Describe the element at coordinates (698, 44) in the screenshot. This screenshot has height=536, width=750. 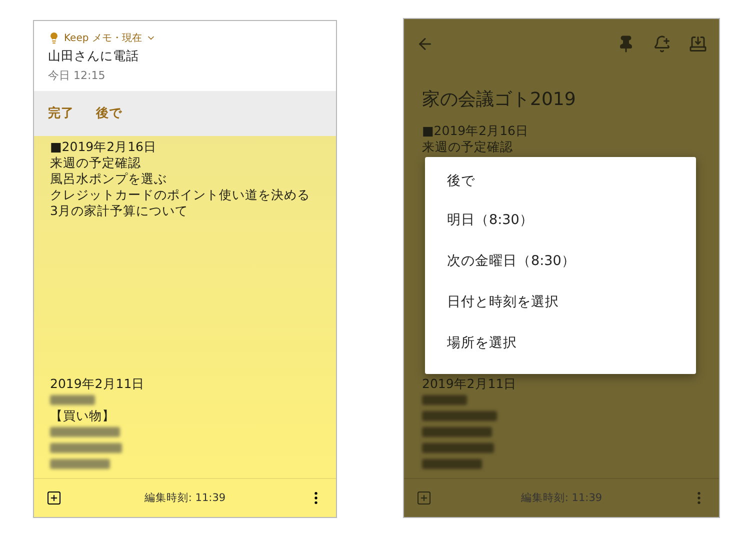
I see `archive-icon` at that location.